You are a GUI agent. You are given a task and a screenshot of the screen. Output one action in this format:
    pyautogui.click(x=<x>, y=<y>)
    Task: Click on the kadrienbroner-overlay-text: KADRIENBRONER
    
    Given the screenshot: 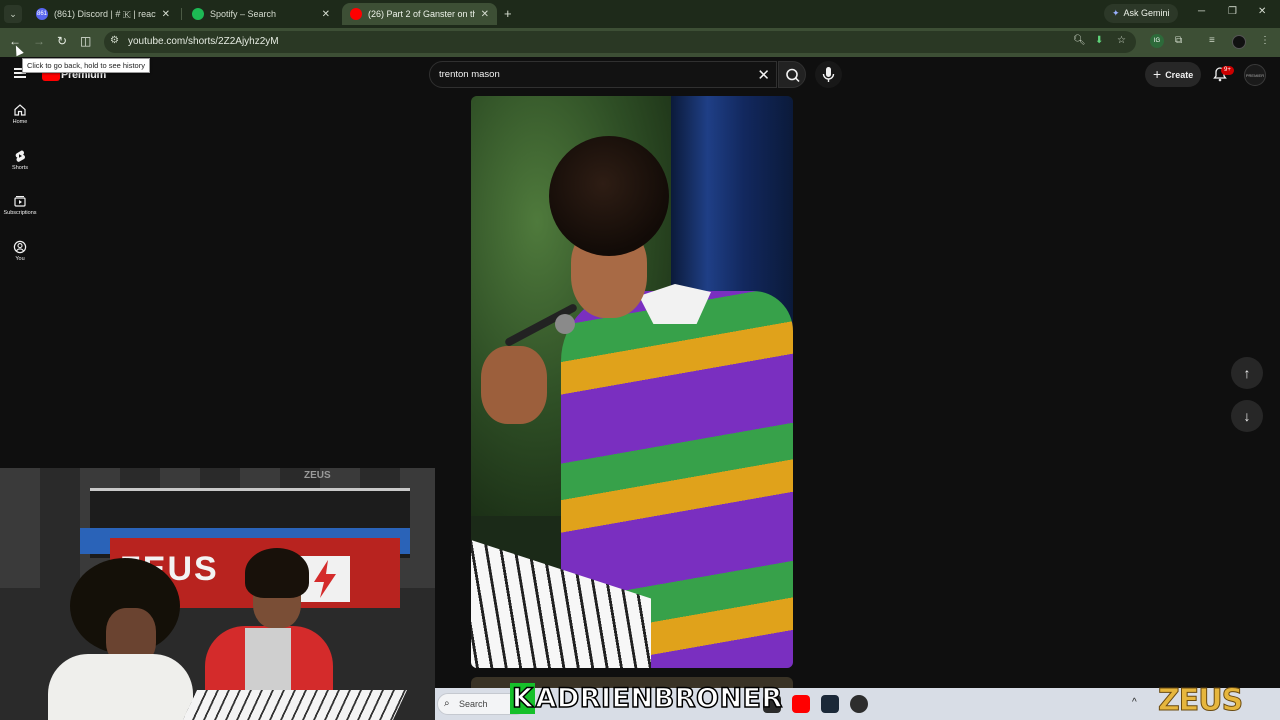 What is the action you would take?
    pyautogui.click(x=646, y=699)
    